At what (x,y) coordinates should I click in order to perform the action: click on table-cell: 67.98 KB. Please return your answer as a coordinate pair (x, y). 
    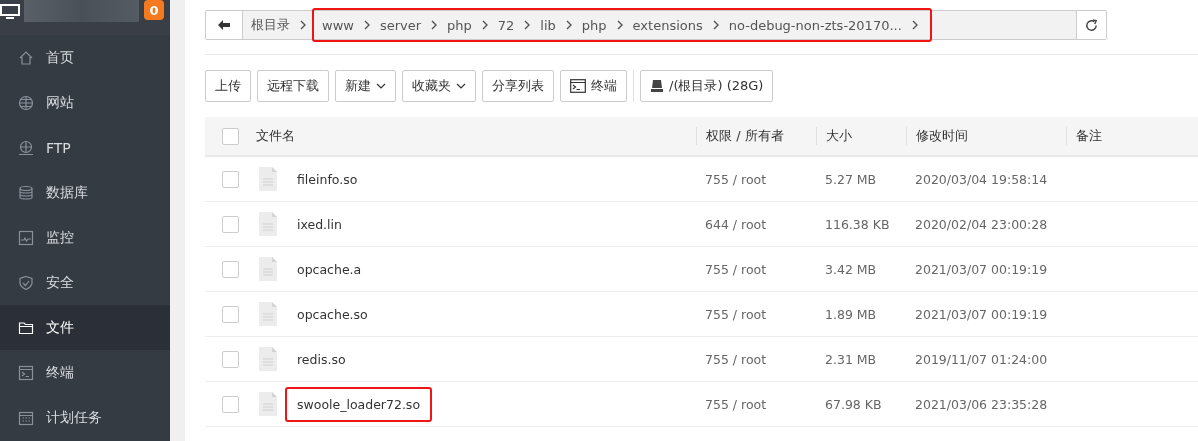
    Looking at the image, I should click on (853, 404).